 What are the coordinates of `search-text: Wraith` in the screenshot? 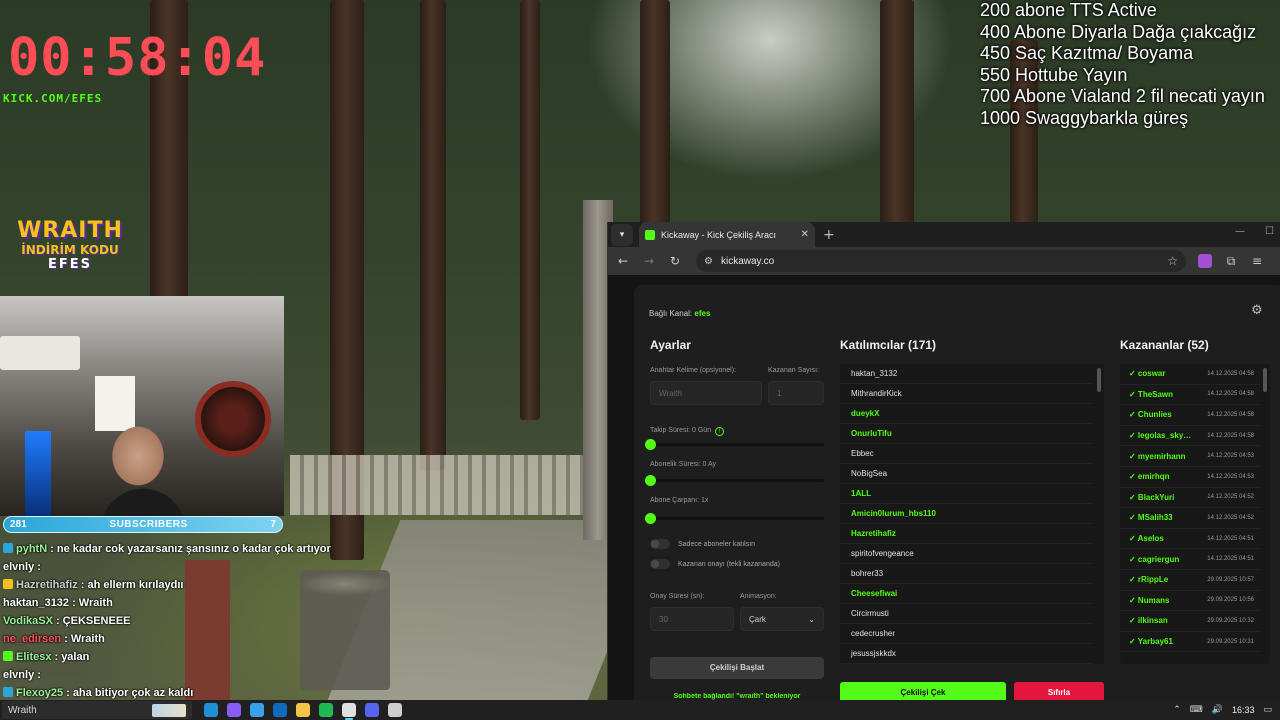 It's located at (22, 710).